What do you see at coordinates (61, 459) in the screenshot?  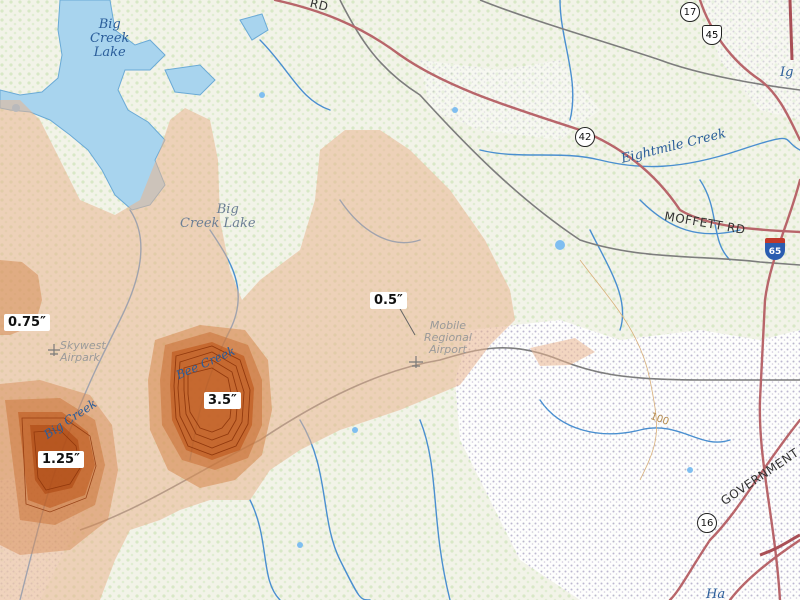 I see `precip-value-label: 1.25″` at bounding box center [61, 459].